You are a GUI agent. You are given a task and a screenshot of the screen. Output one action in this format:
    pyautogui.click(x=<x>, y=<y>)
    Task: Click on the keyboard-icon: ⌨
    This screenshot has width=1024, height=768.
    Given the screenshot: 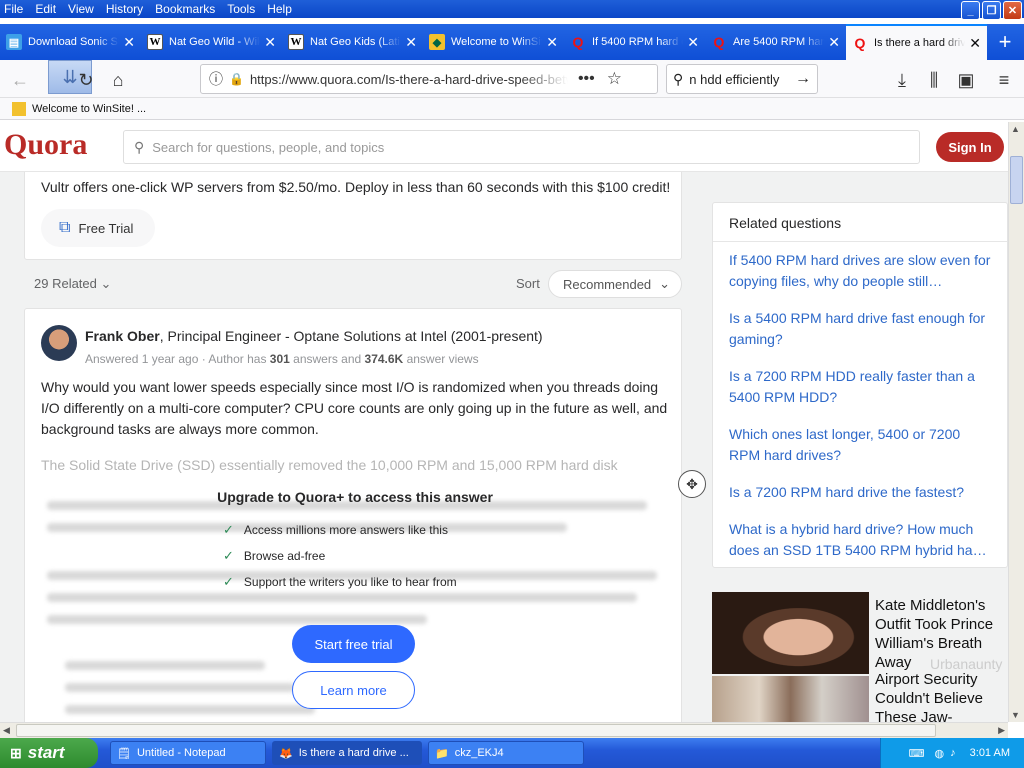 What is the action you would take?
    pyautogui.click(x=917, y=753)
    